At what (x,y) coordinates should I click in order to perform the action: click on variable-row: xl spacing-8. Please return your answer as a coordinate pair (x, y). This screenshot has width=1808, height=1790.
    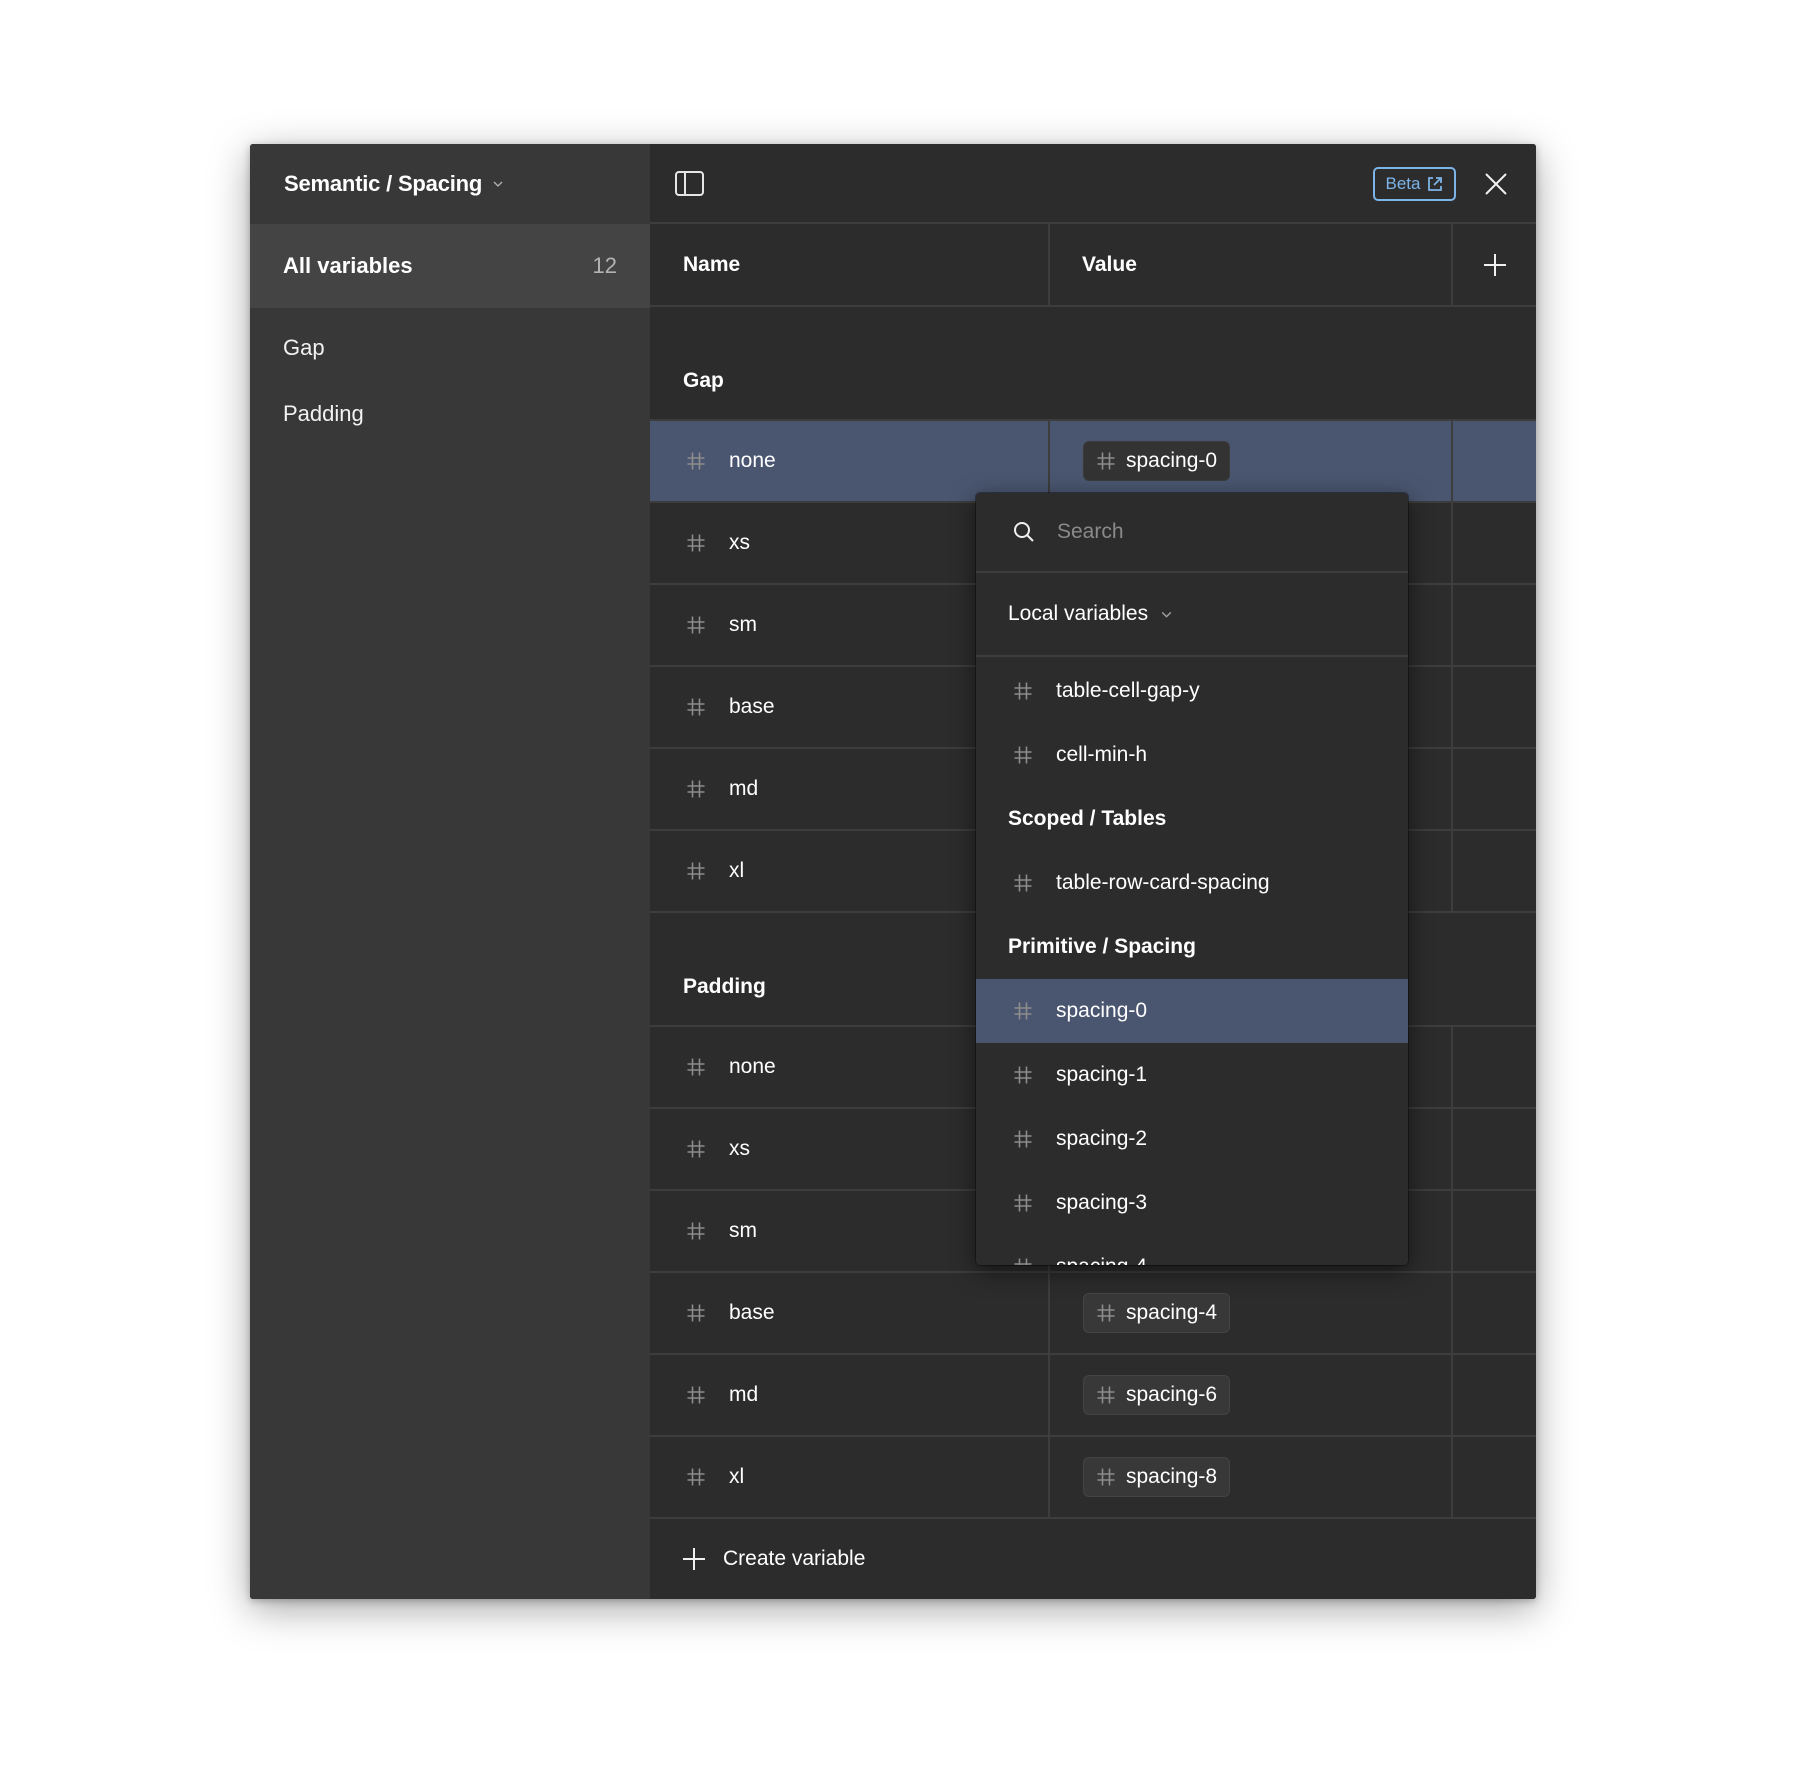
    Looking at the image, I should click on (1093, 1478).